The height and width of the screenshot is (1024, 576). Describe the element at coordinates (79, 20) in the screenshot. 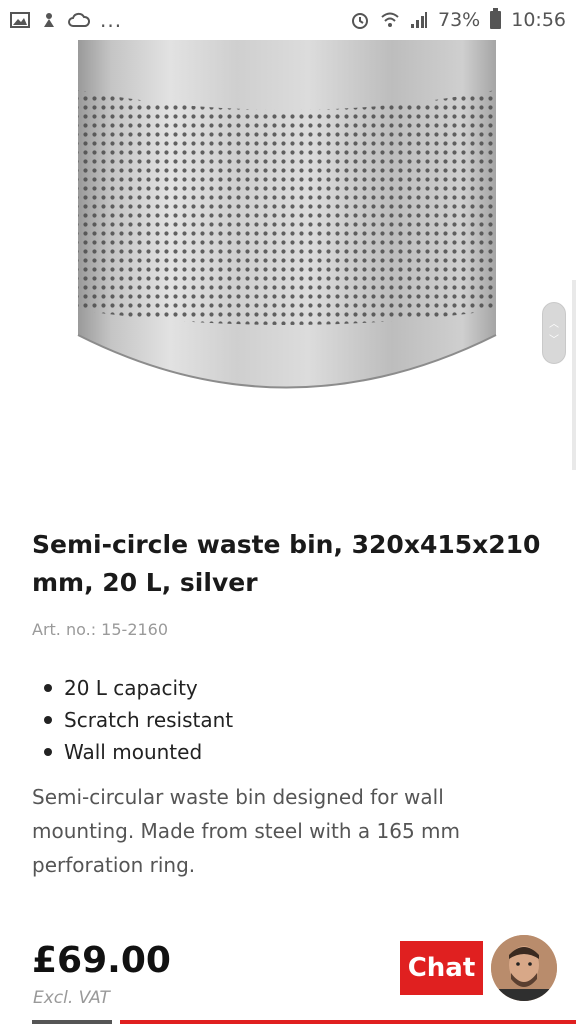

I see `cloud-icon` at that location.